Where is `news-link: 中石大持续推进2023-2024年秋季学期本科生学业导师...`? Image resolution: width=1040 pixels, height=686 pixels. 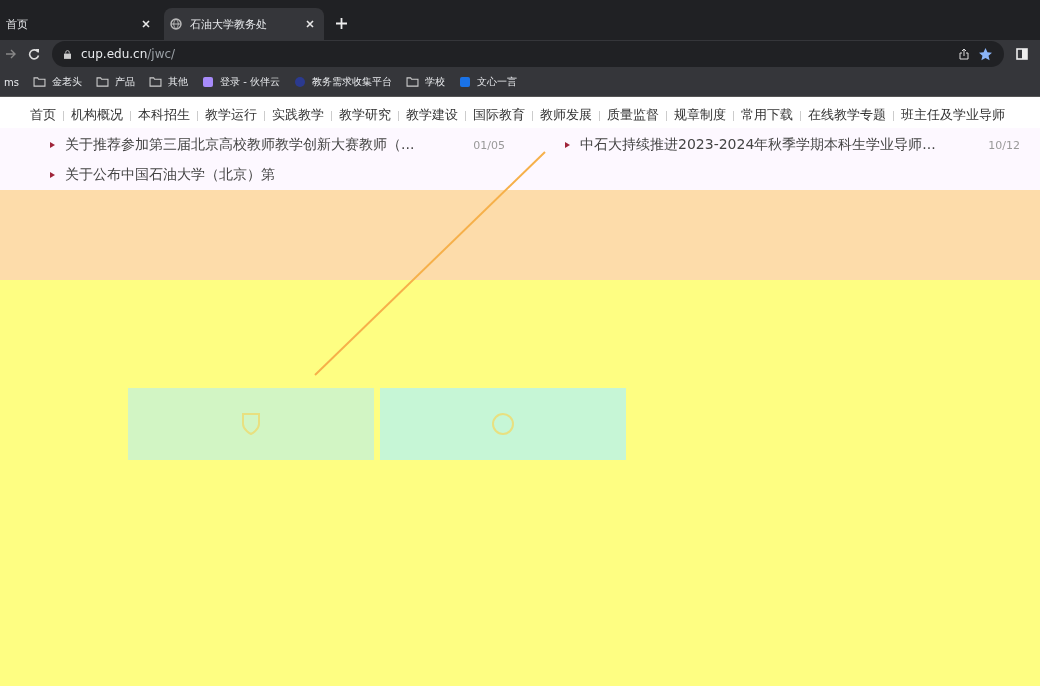
news-link: 中石大持续推进2023-2024年秋季学期本科生学业导师... is located at coordinates (758, 145).